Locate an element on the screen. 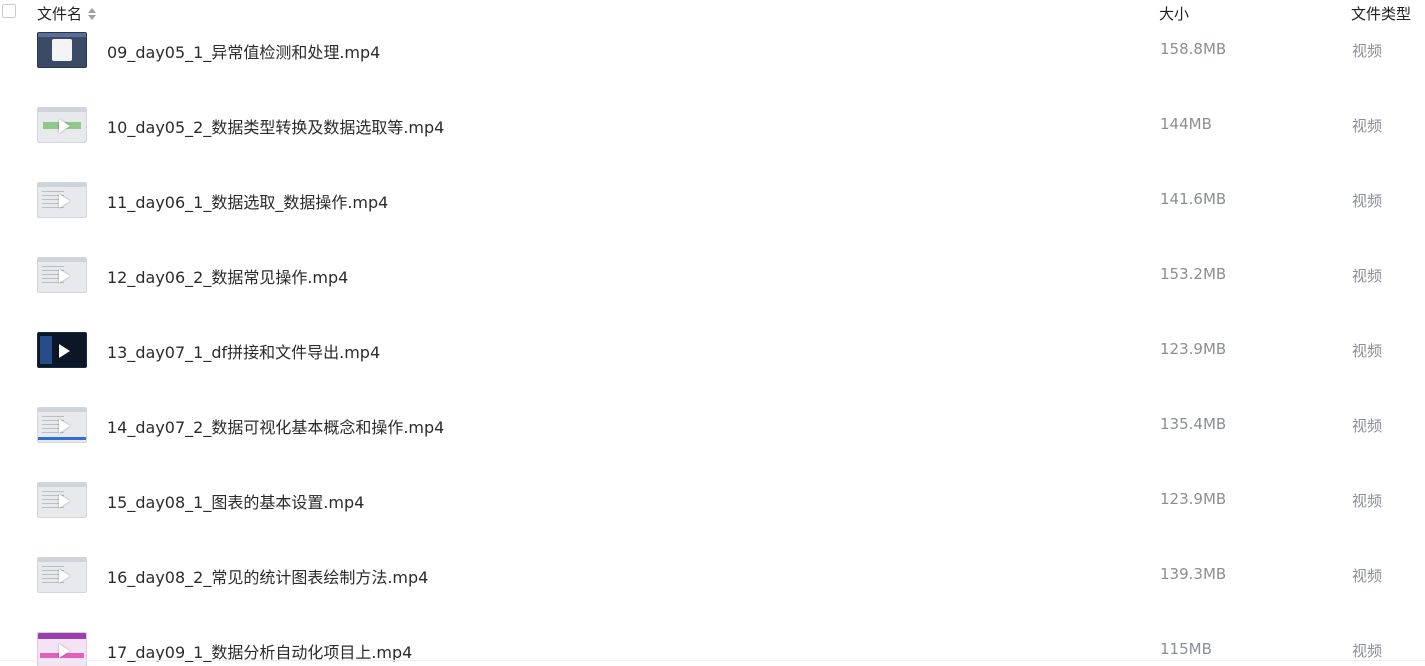  file-size: 144MB is located at coordinates (1186, 124).